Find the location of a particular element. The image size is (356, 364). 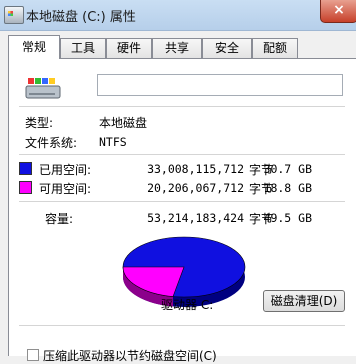

free-space-swatch is located at coordinates (25, 187).